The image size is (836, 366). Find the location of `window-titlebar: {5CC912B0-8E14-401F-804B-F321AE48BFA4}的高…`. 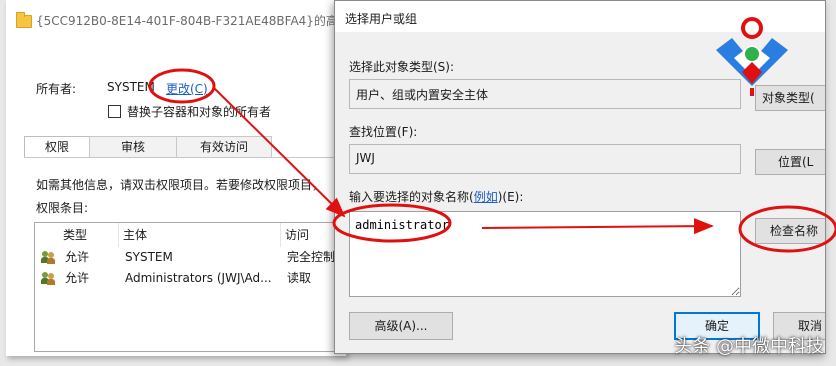

window-titlebar: {5CC912B0-8E14-401F-804B-F321AE48BFA4}的高… is located at coordinates (176, 21).